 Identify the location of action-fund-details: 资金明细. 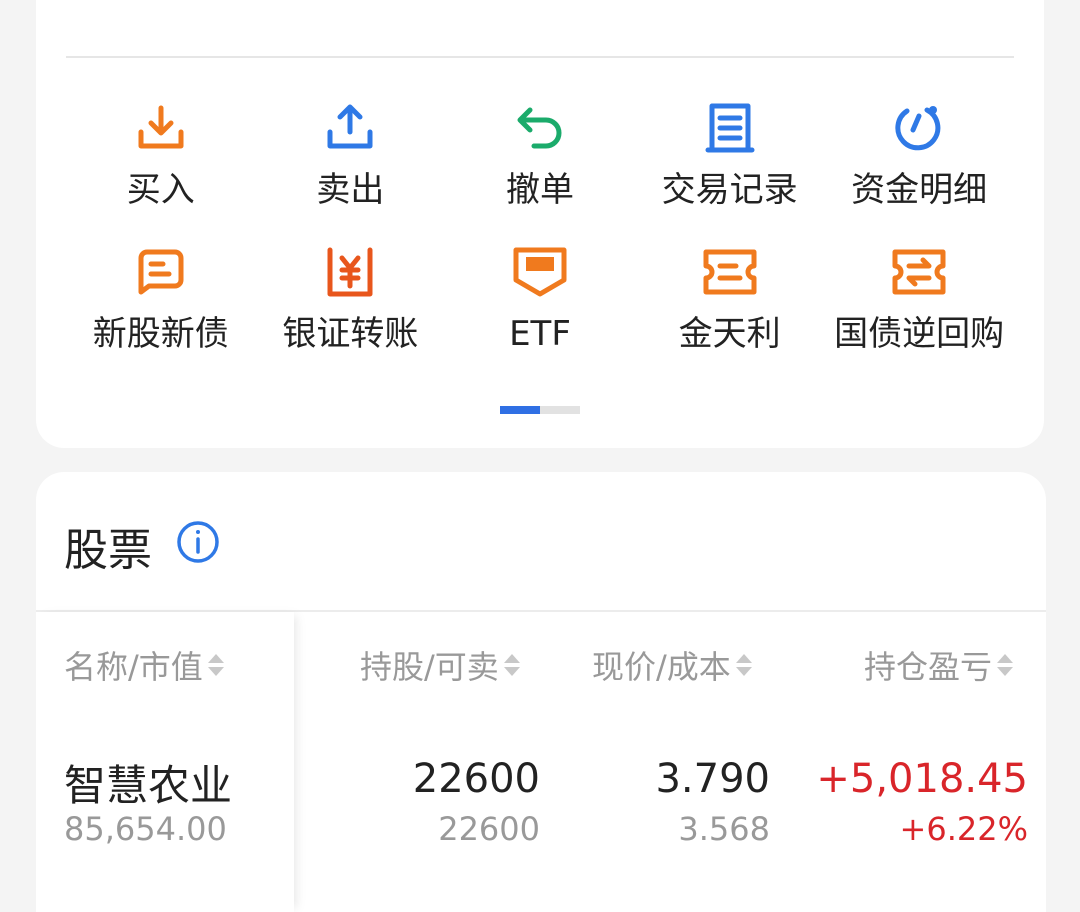
(919, 172).